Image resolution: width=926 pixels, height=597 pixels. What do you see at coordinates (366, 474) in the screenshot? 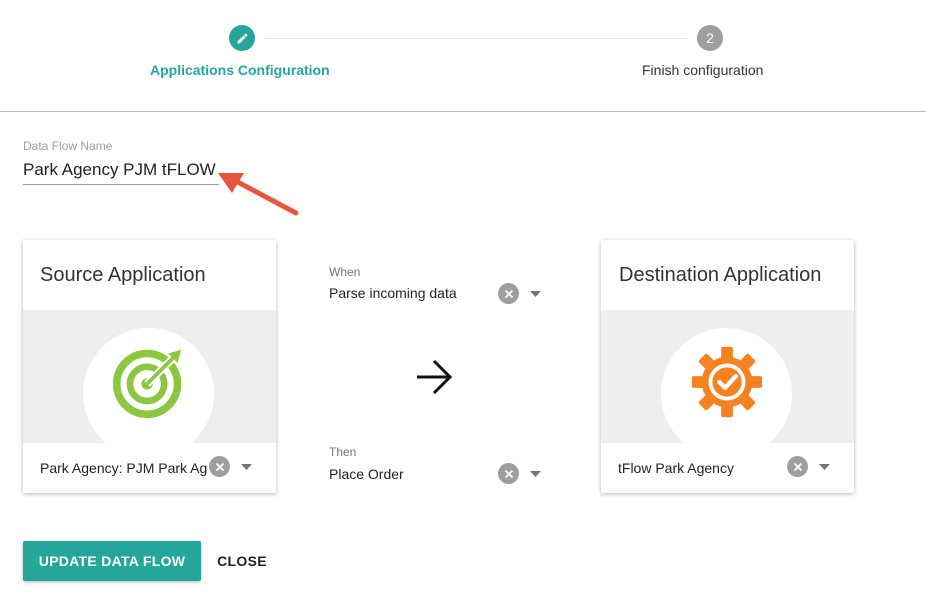
I see `then-select-value: Place Order` at bounding box center [366, 474].